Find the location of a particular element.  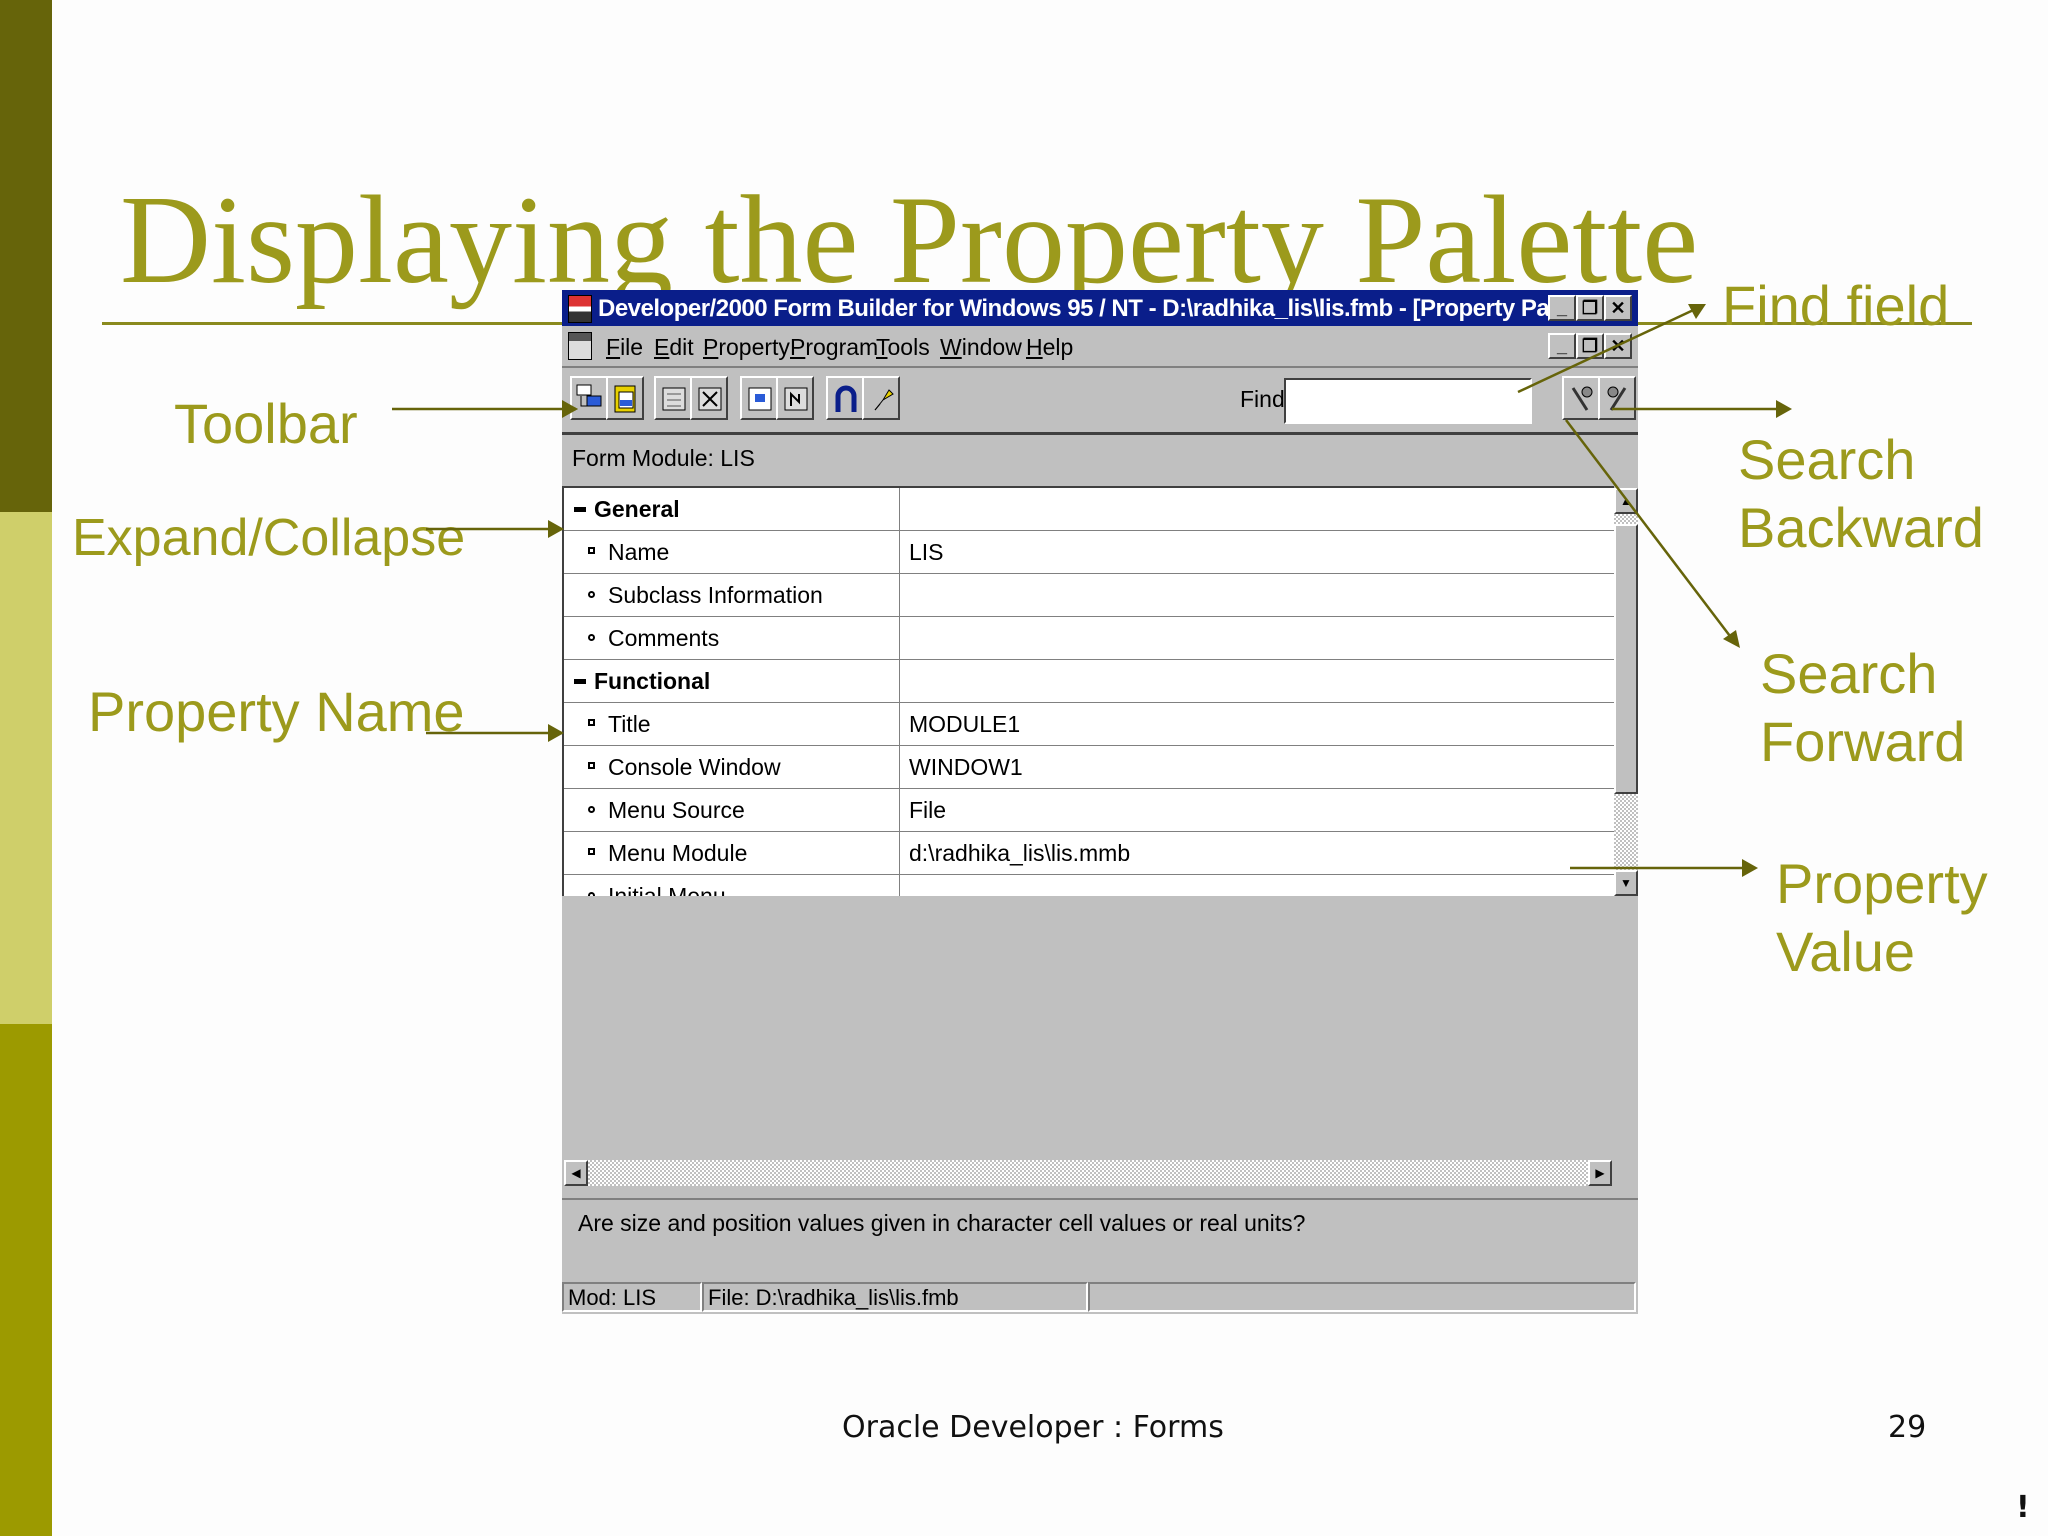

callout-search-backward-2: Backward is located at coordinates (1861, 527).